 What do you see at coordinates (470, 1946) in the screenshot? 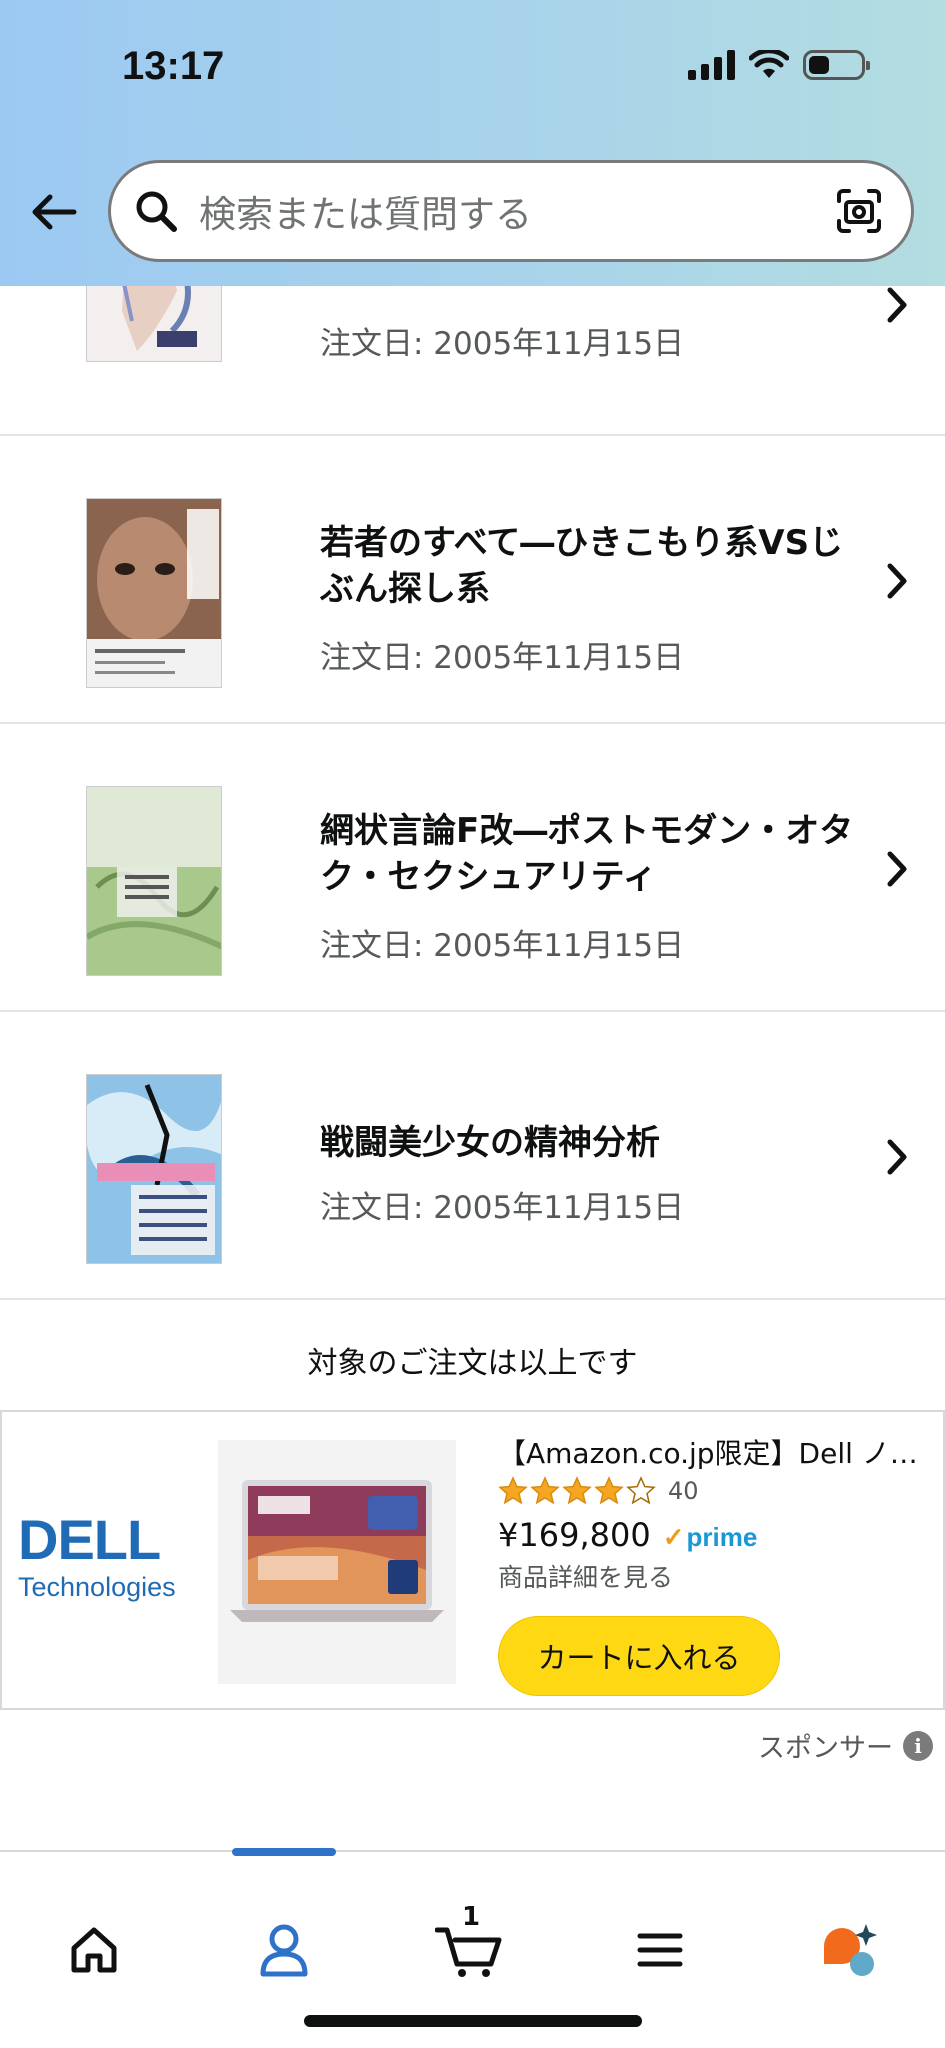
I see `nav-cart: 1` at bounding box center [470, 1946].